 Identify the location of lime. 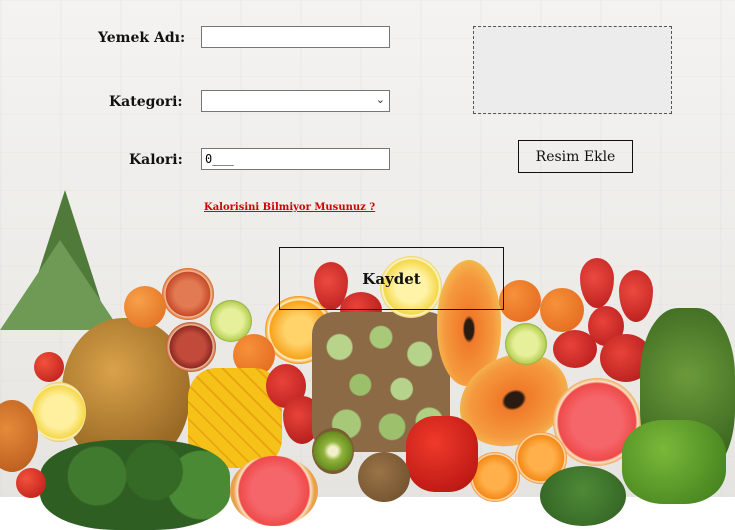
(526, 344).